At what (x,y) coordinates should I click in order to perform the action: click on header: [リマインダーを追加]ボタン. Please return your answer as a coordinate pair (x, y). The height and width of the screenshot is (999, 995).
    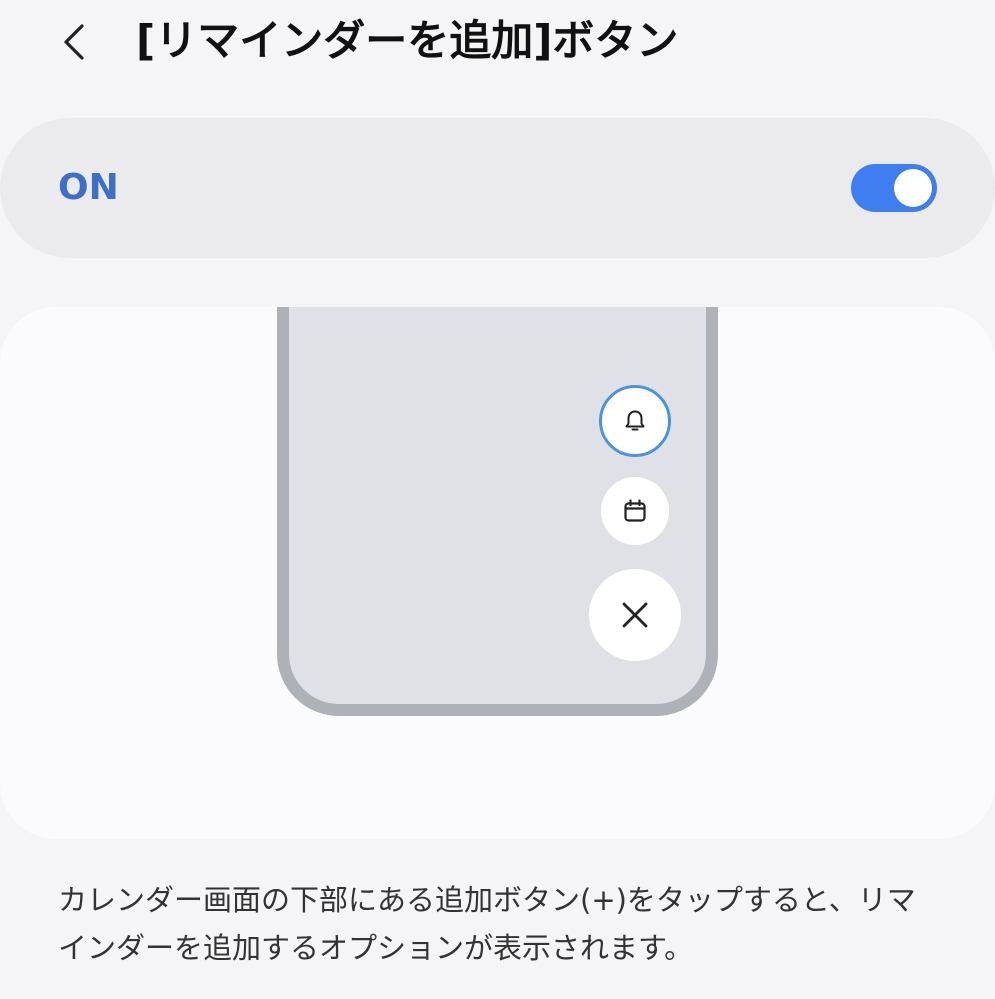
    Looking at the image, I should click on (497, 45).